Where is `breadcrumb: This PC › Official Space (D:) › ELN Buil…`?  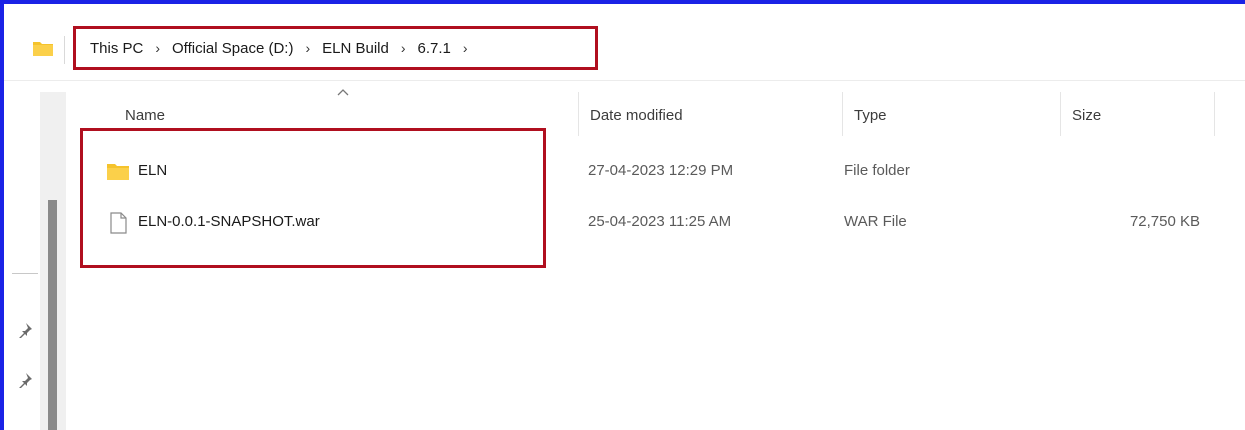 breadcrumb: This PC › Official Space (D:) › ELN Buil… is located at coordinates (335, 48).